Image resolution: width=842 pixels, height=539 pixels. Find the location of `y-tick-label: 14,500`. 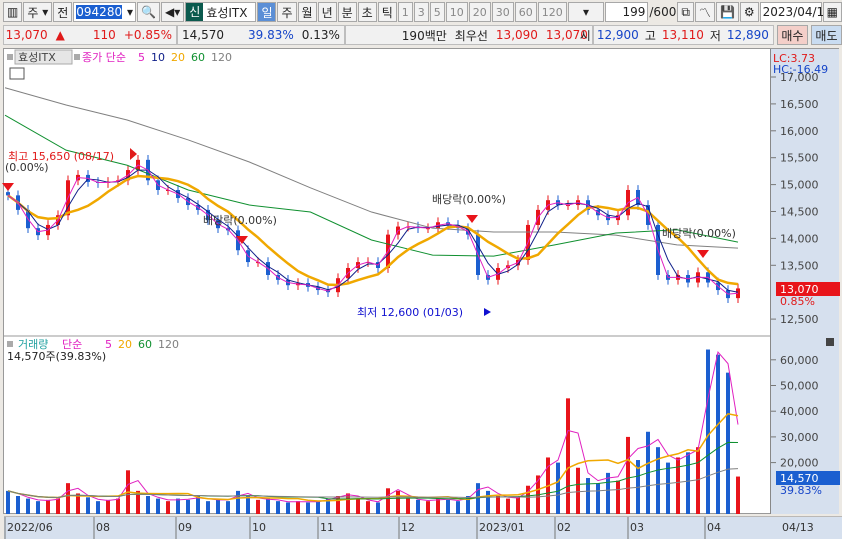

y-tick-label: 14,500 is located at coordinates (799, 212).